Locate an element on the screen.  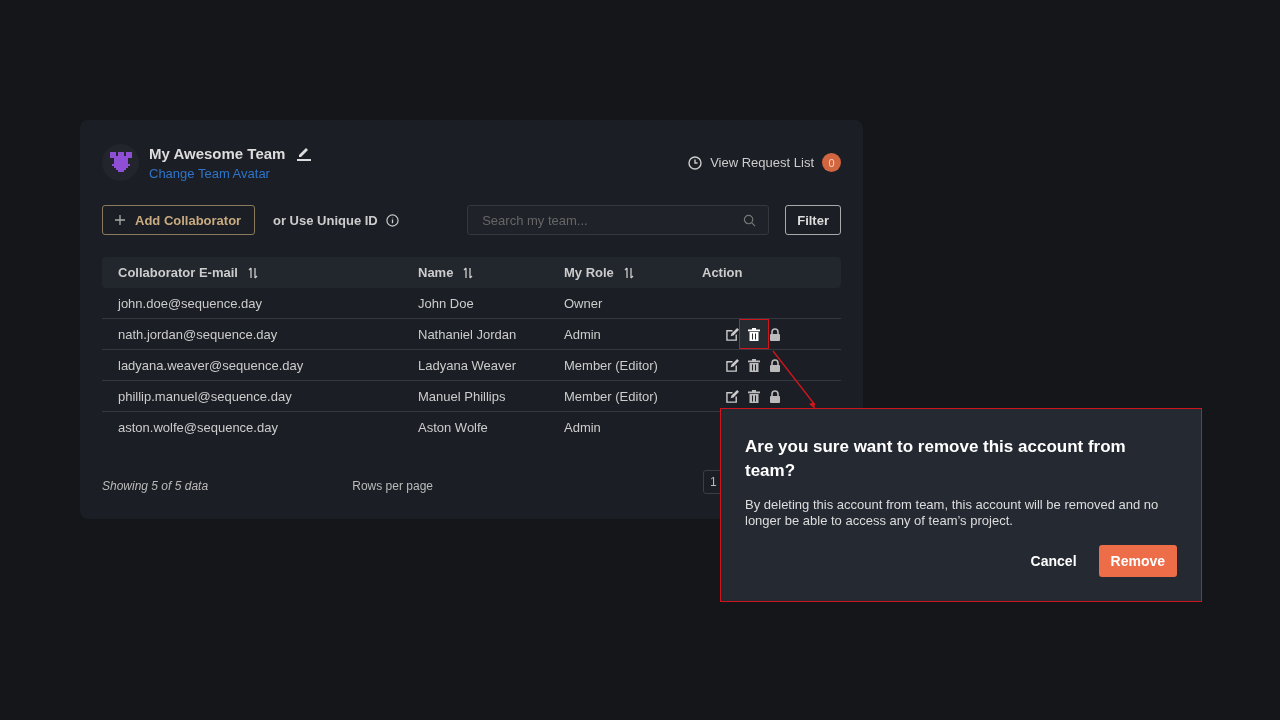
table-cell-text: Ladyana Weaver is located at coordinates (468, 365).